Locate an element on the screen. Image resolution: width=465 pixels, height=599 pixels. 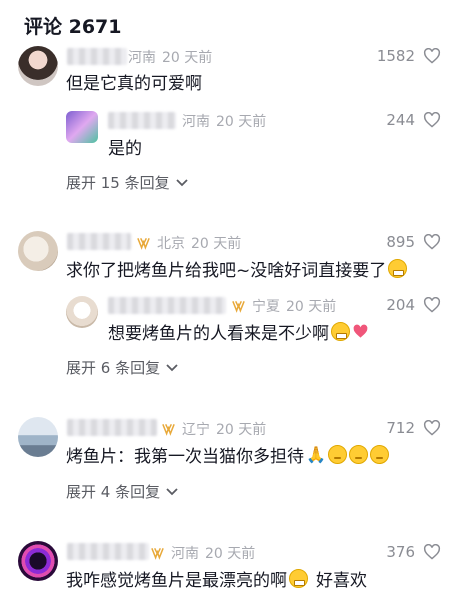
reply-like-button: 204 is located at coordinates (413, 305).